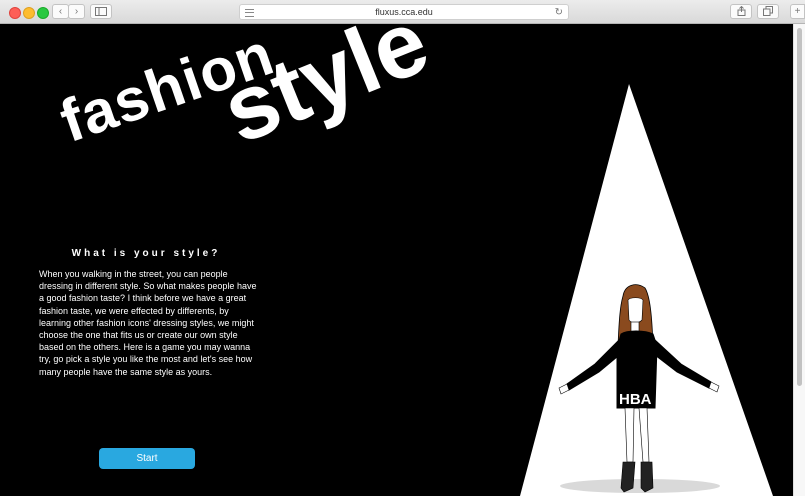  I want to click on tabs-icon, so click(768, 11).